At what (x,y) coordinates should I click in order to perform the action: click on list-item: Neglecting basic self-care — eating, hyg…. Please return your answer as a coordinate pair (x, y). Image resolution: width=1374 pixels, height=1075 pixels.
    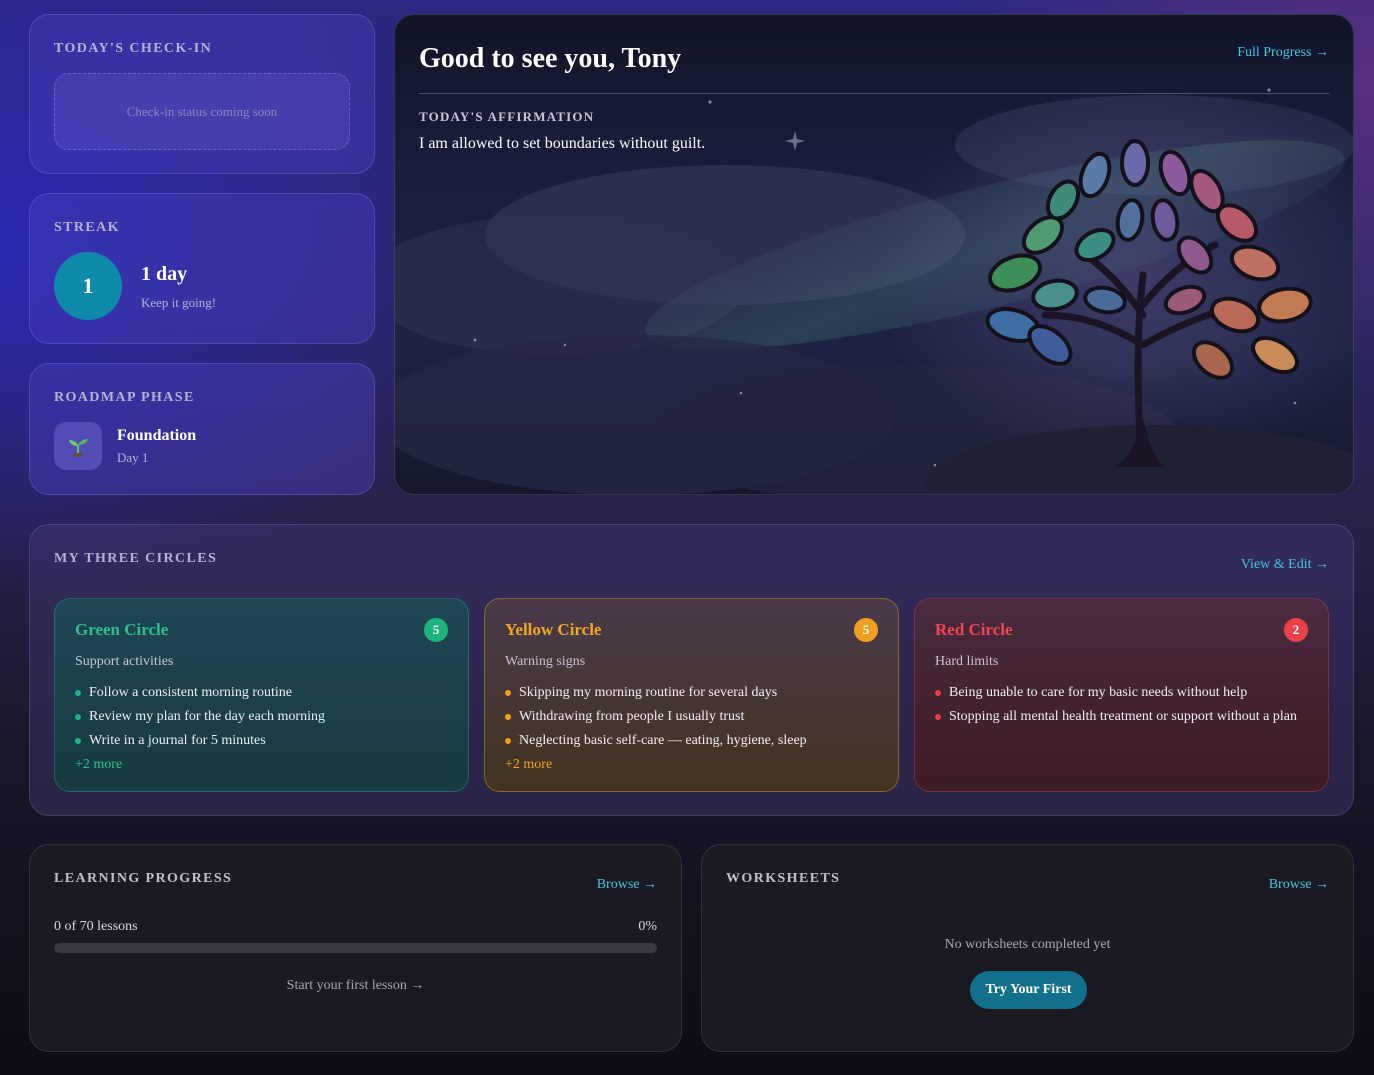
    Looking at the image, I should click on (656, 741).